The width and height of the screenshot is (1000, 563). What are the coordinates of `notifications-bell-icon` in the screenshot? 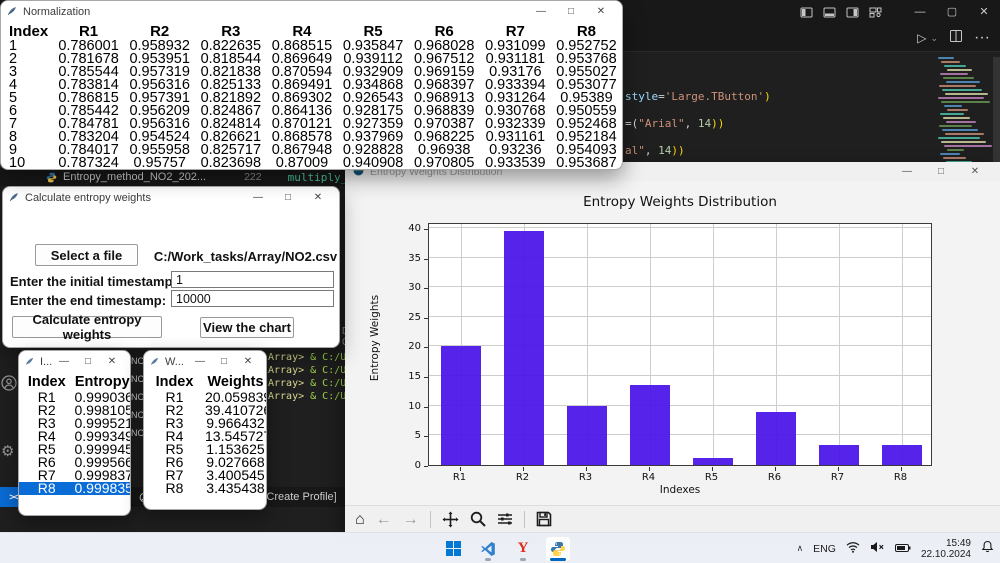 It's located at (987, 549).